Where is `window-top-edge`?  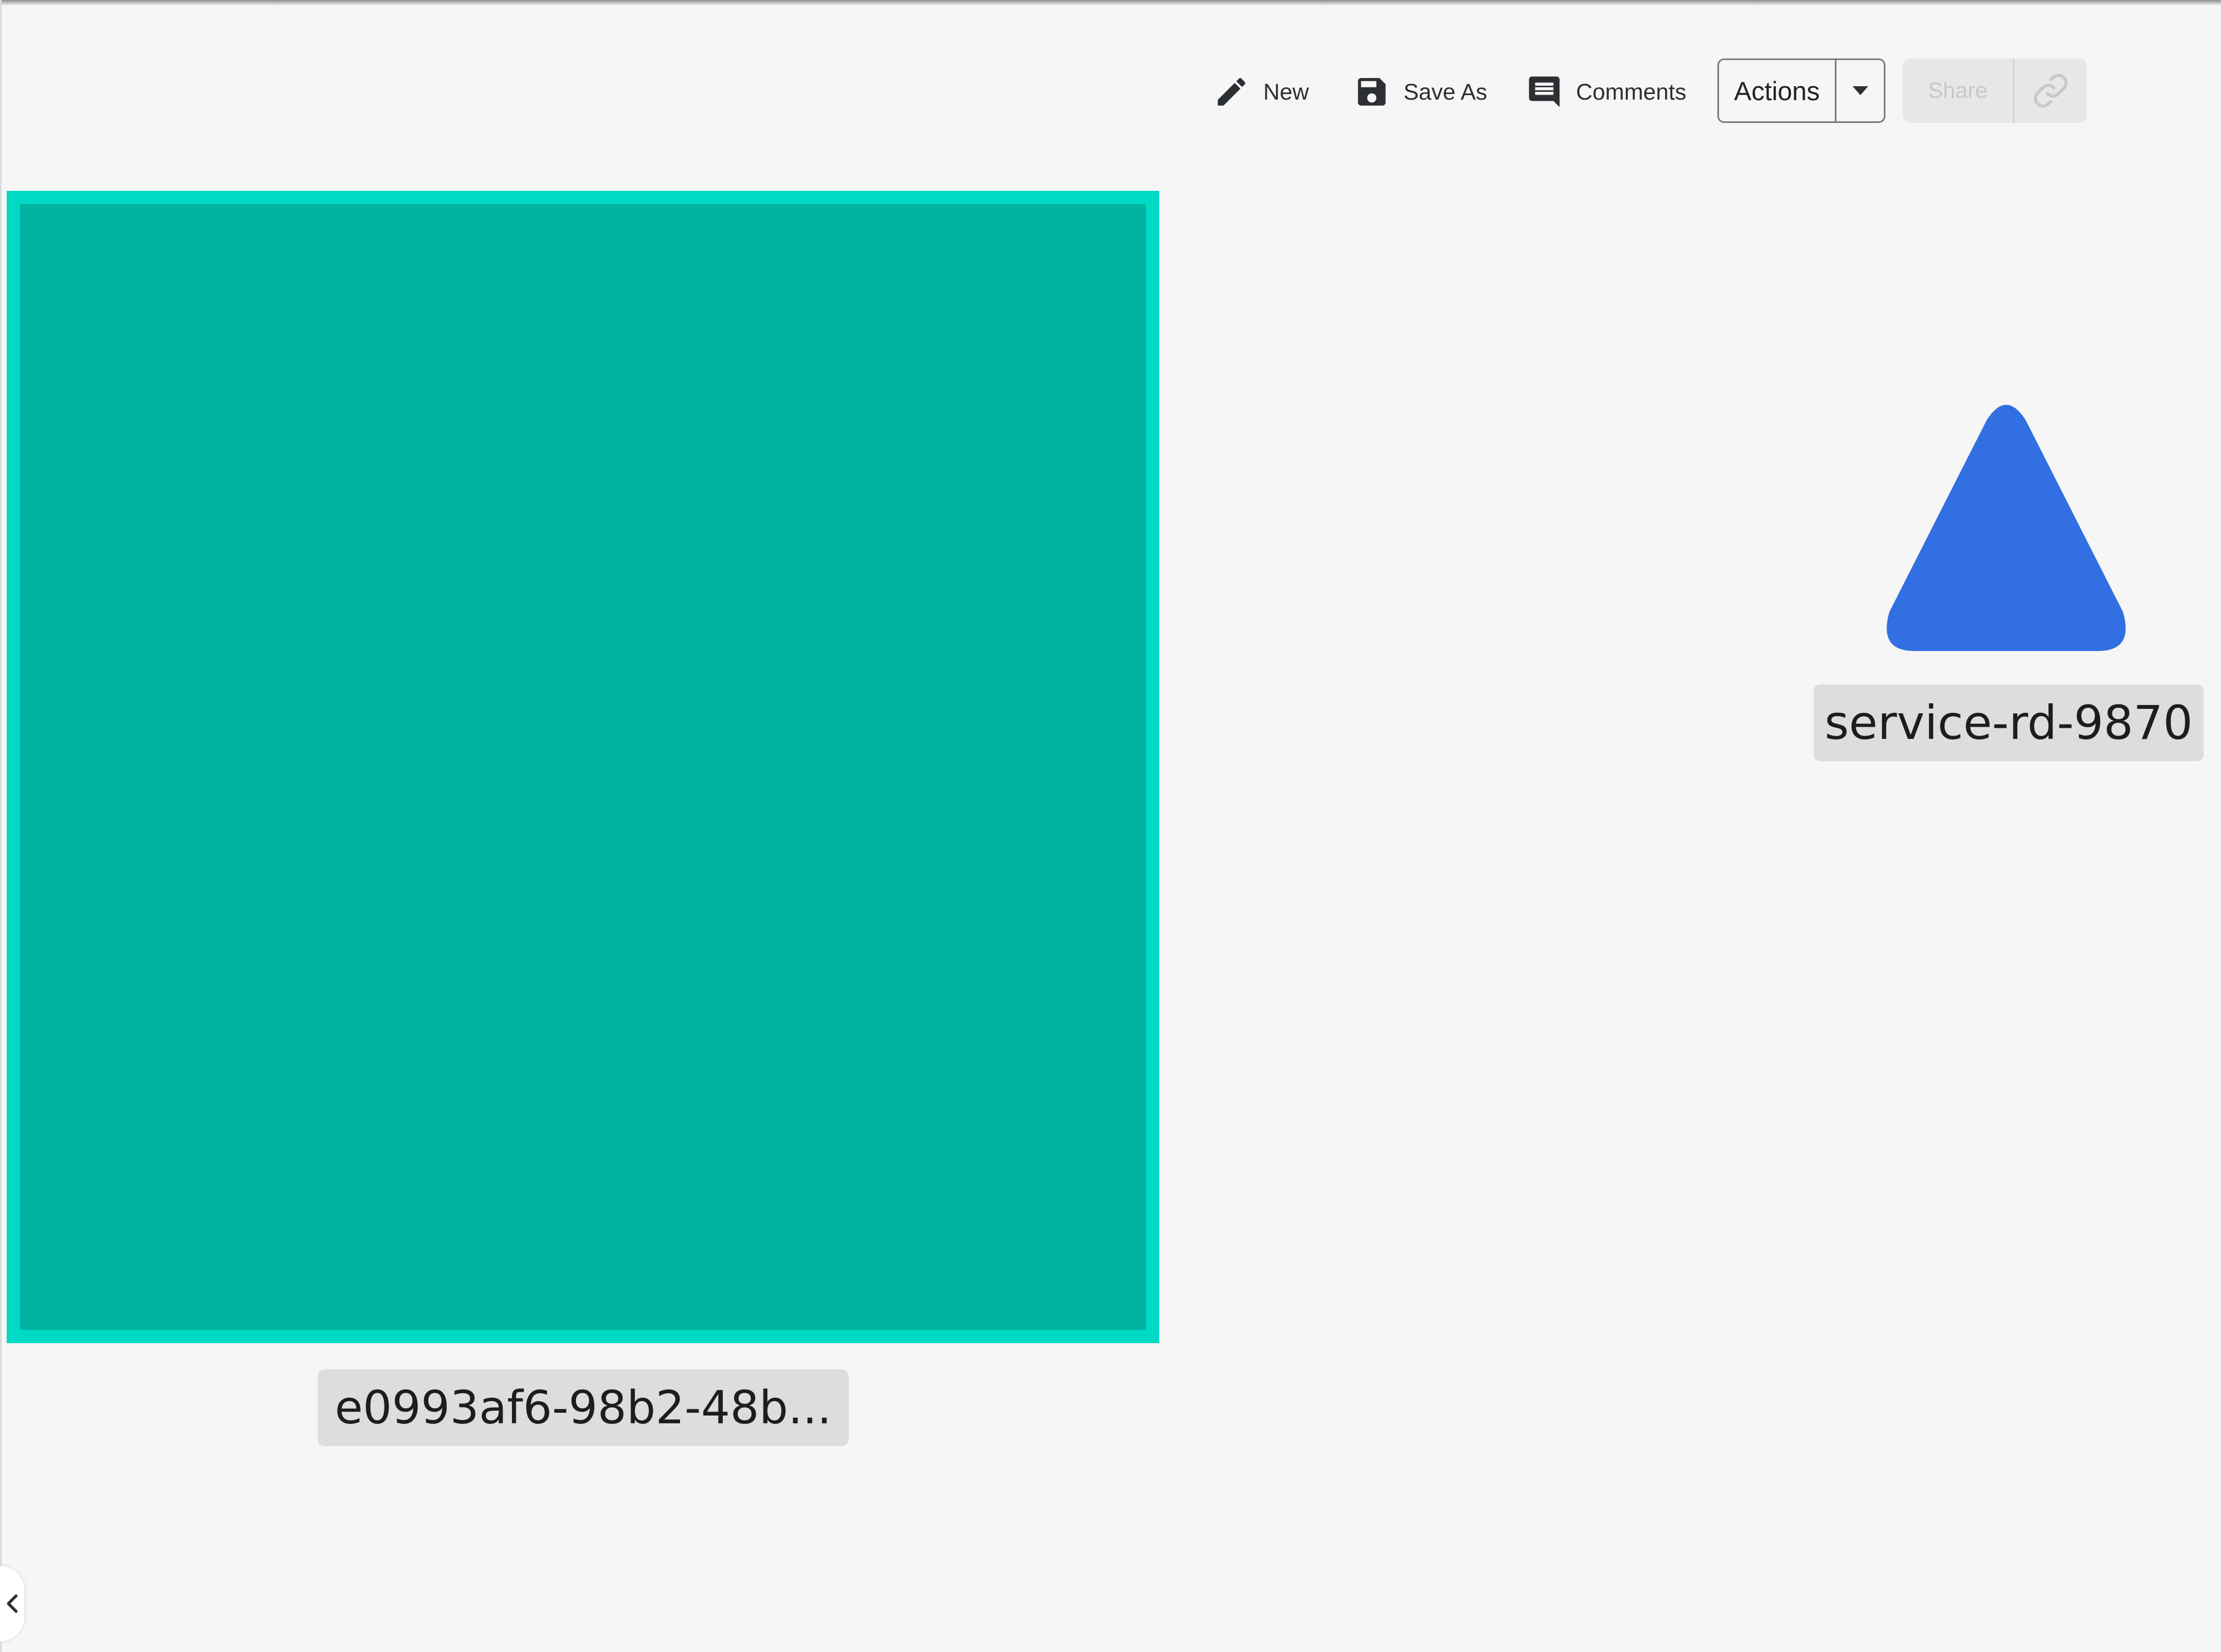 window-top-edge is located at coordinates (1110, 3).